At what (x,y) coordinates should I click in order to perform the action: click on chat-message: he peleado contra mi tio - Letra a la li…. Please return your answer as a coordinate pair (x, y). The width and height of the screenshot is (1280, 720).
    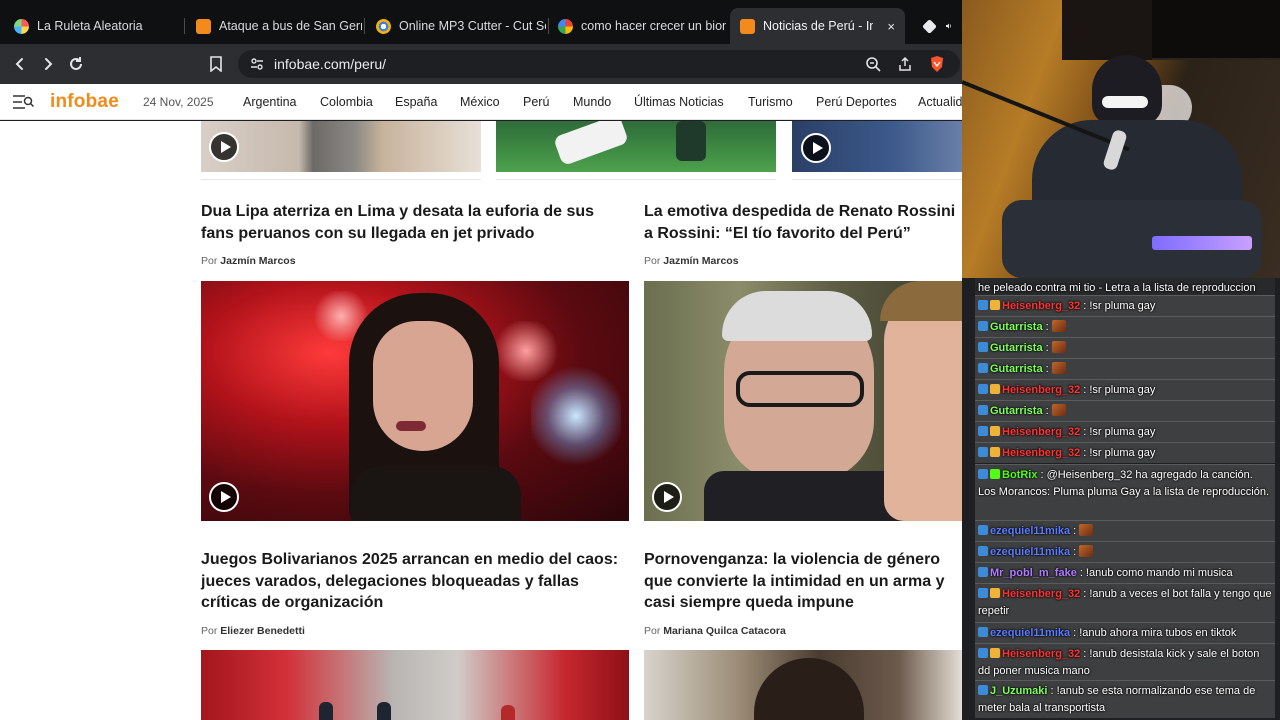
    Looking at the image, I should click on (1125, 286).